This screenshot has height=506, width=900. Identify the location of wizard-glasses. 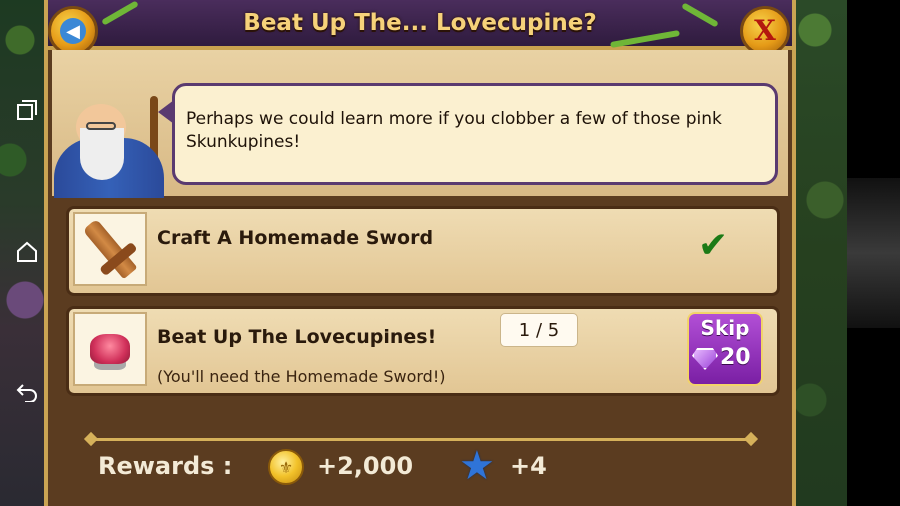
(101, 126).